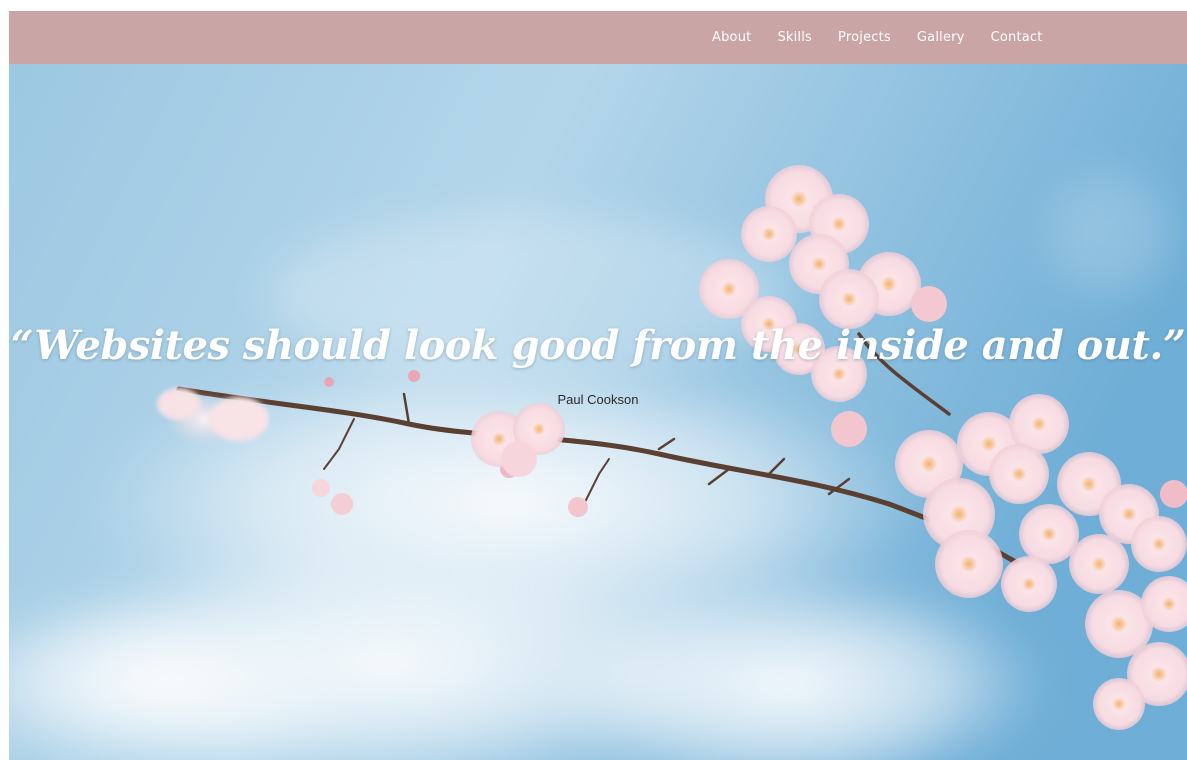 The height and width of the screenshot is (760, 1187). I want to click on nav-link-contact: Contact, so click(1017, 37).